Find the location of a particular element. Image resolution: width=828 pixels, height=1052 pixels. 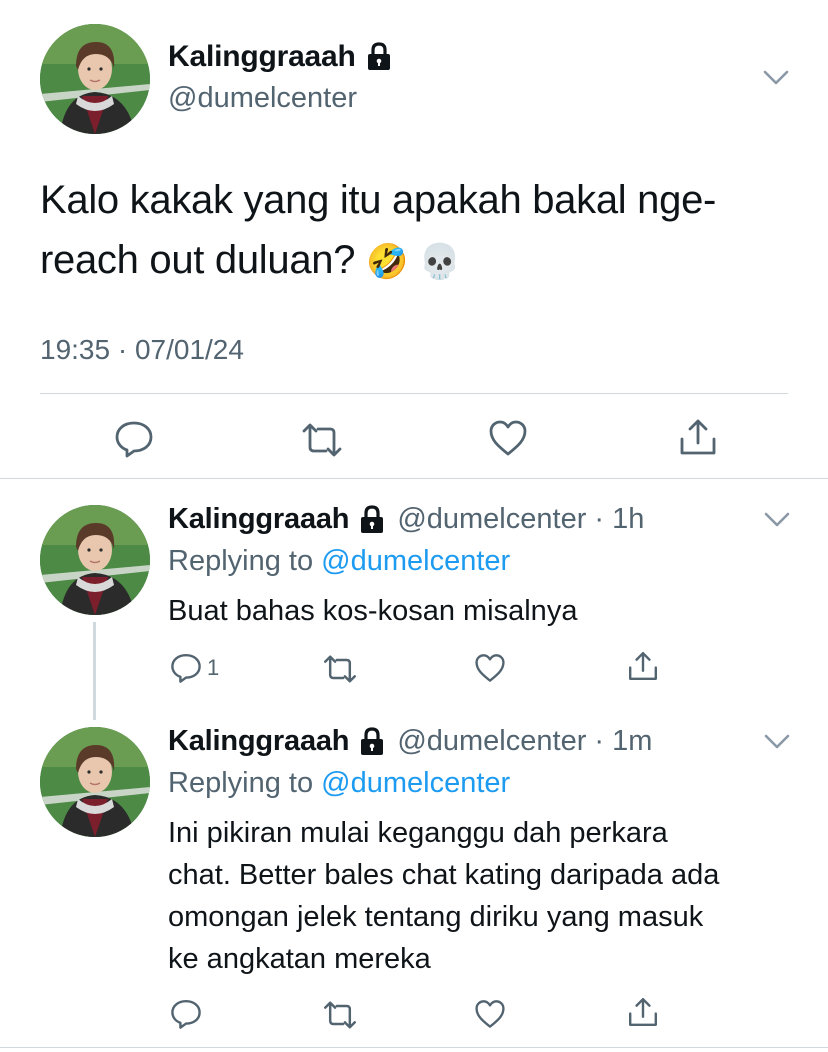

action-bar is located at coordinates (414, 437).